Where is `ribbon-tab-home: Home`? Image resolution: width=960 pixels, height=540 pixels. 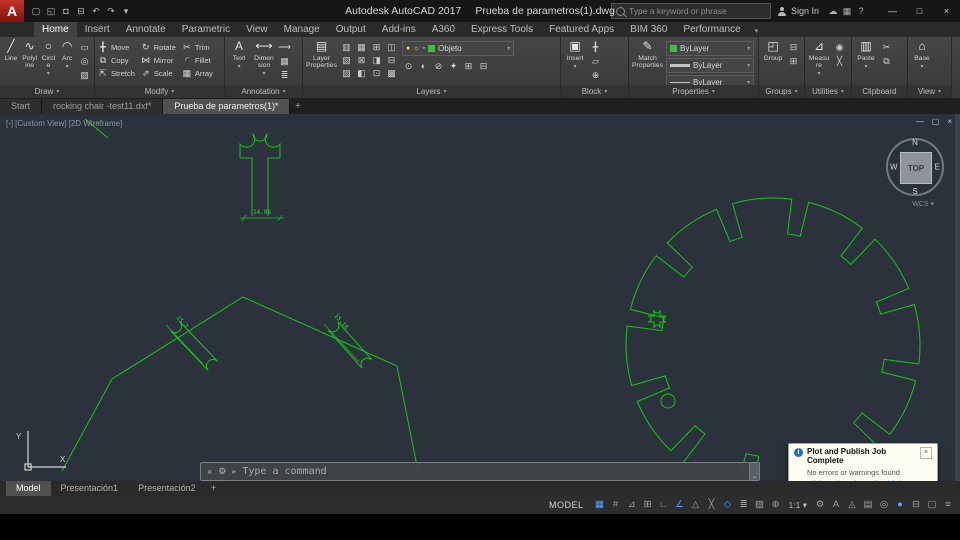 ribbon-tab-home: Home is located at coordinates (55, 29).